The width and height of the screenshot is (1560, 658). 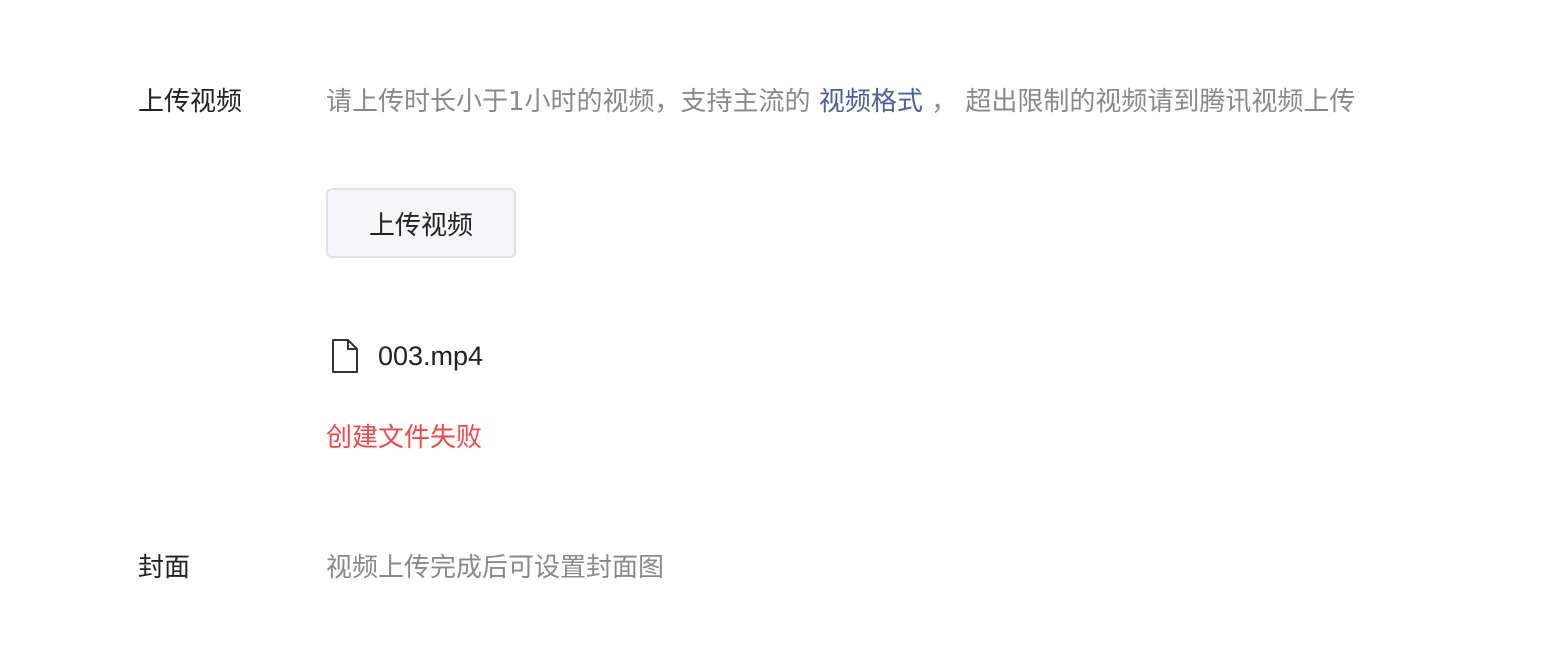 I want to click on file-name: 003.mp4, so click(x=431, y=355).